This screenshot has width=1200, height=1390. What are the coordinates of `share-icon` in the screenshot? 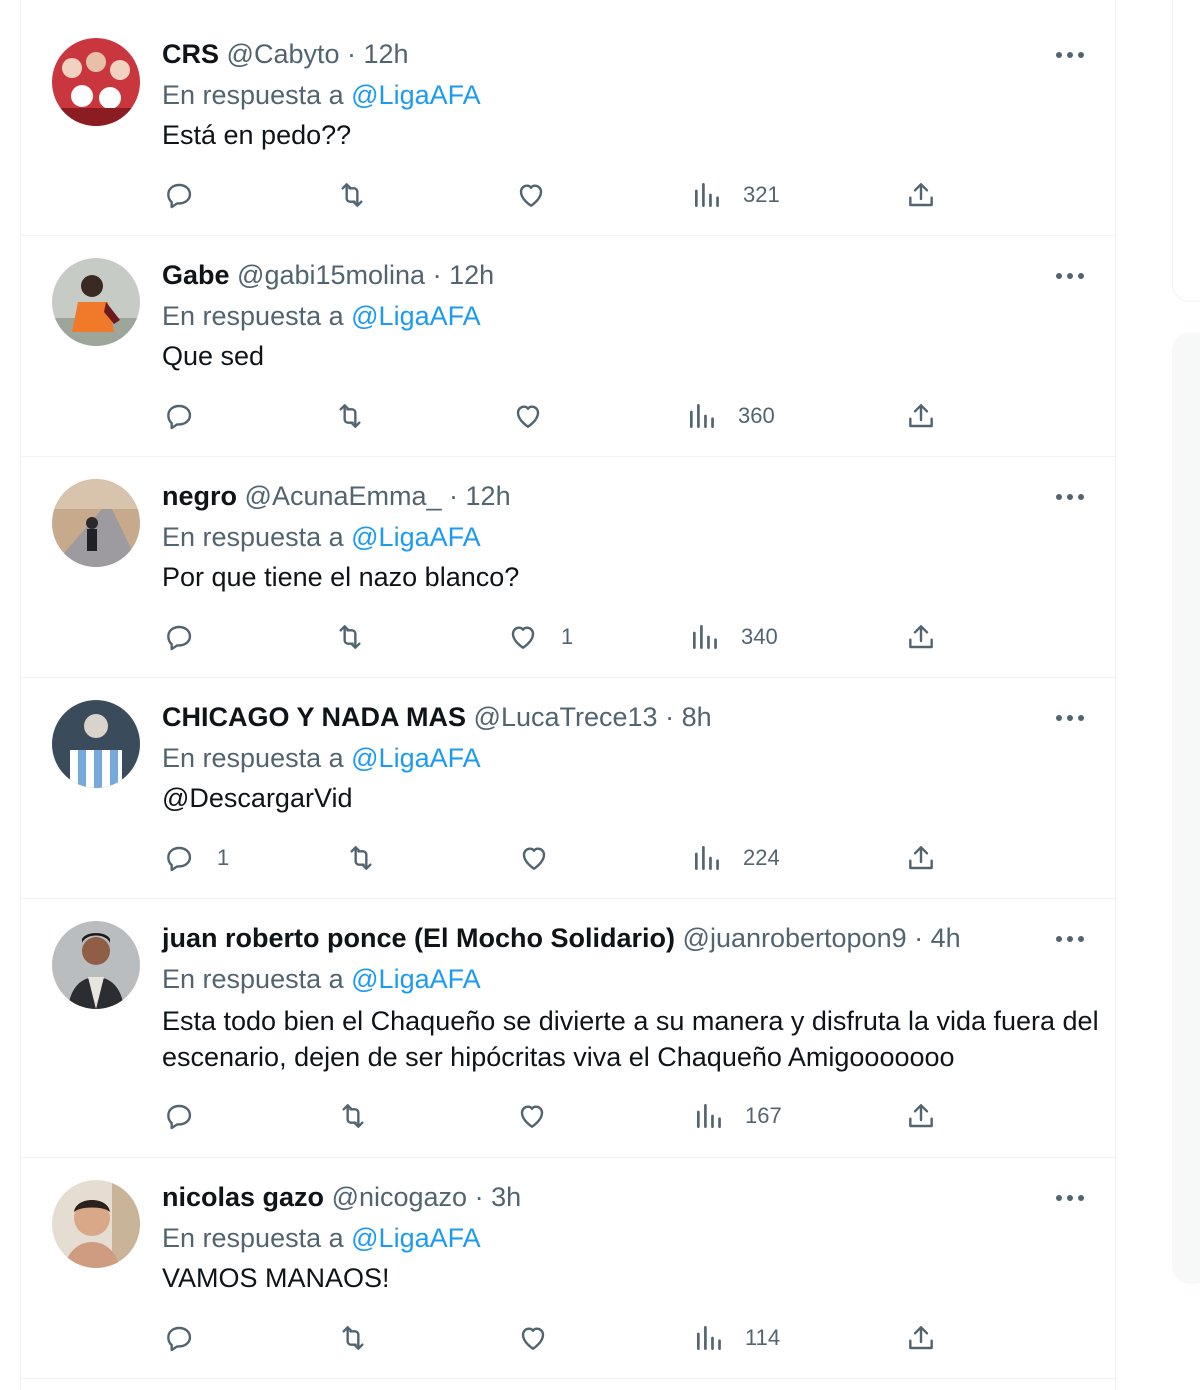 It's located at (921, 195).